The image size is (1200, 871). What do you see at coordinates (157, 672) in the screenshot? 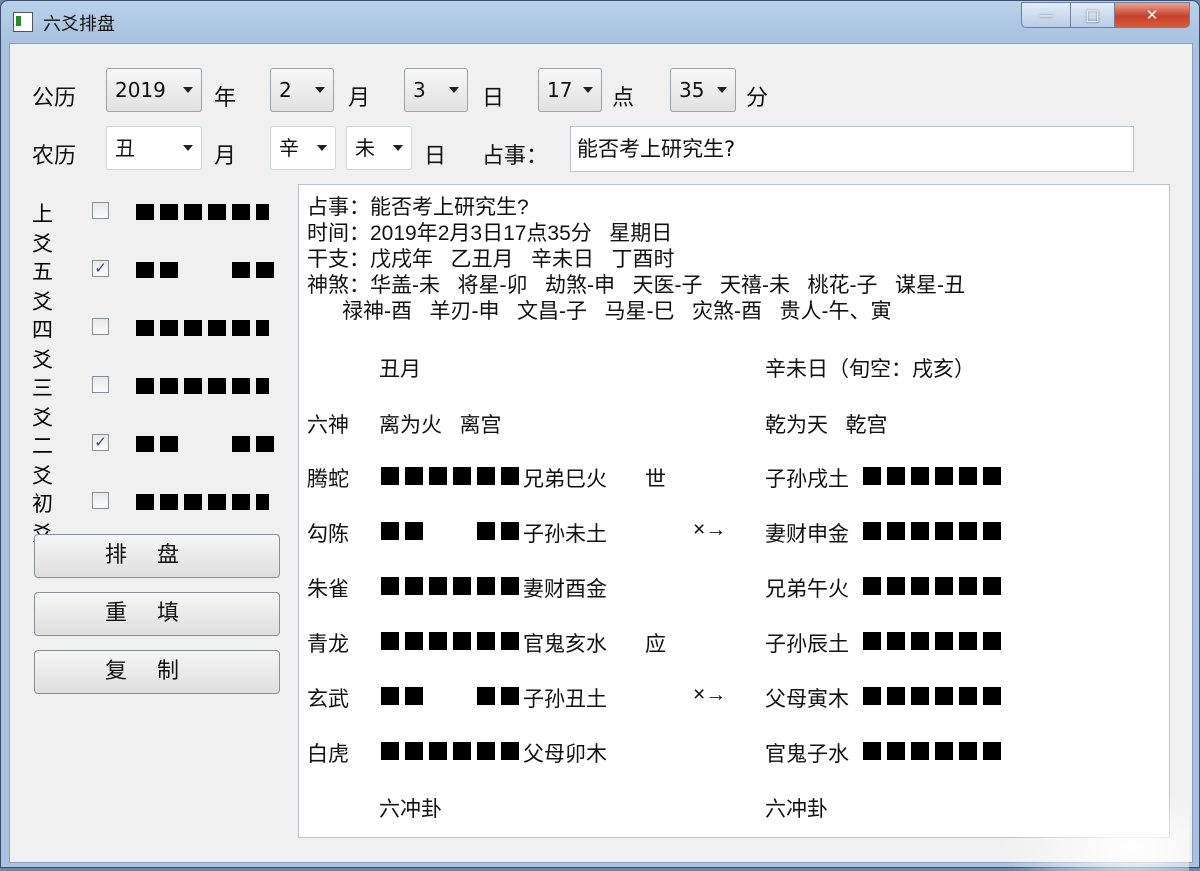
I see `copy-button: 复制` at bounding box center [157, 672].